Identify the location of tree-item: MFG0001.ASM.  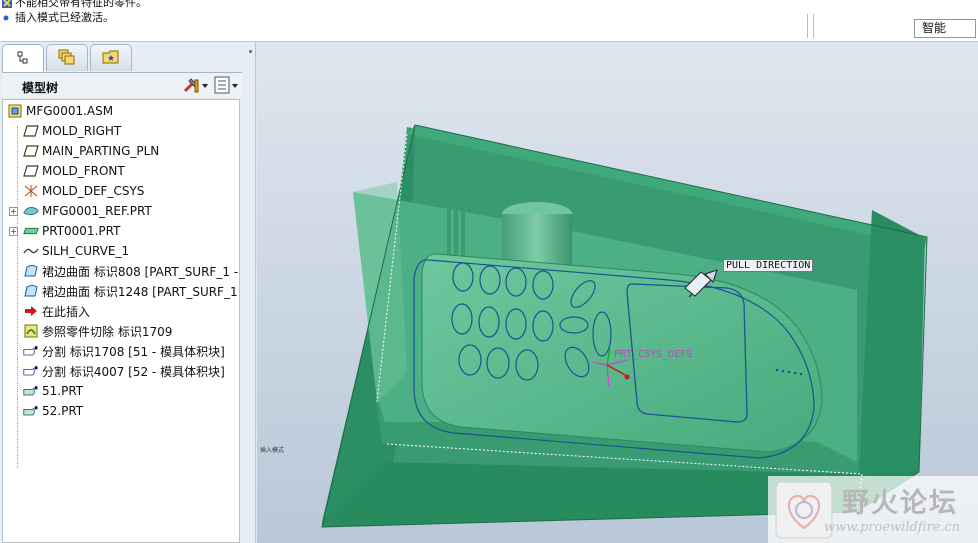
(60, 111).